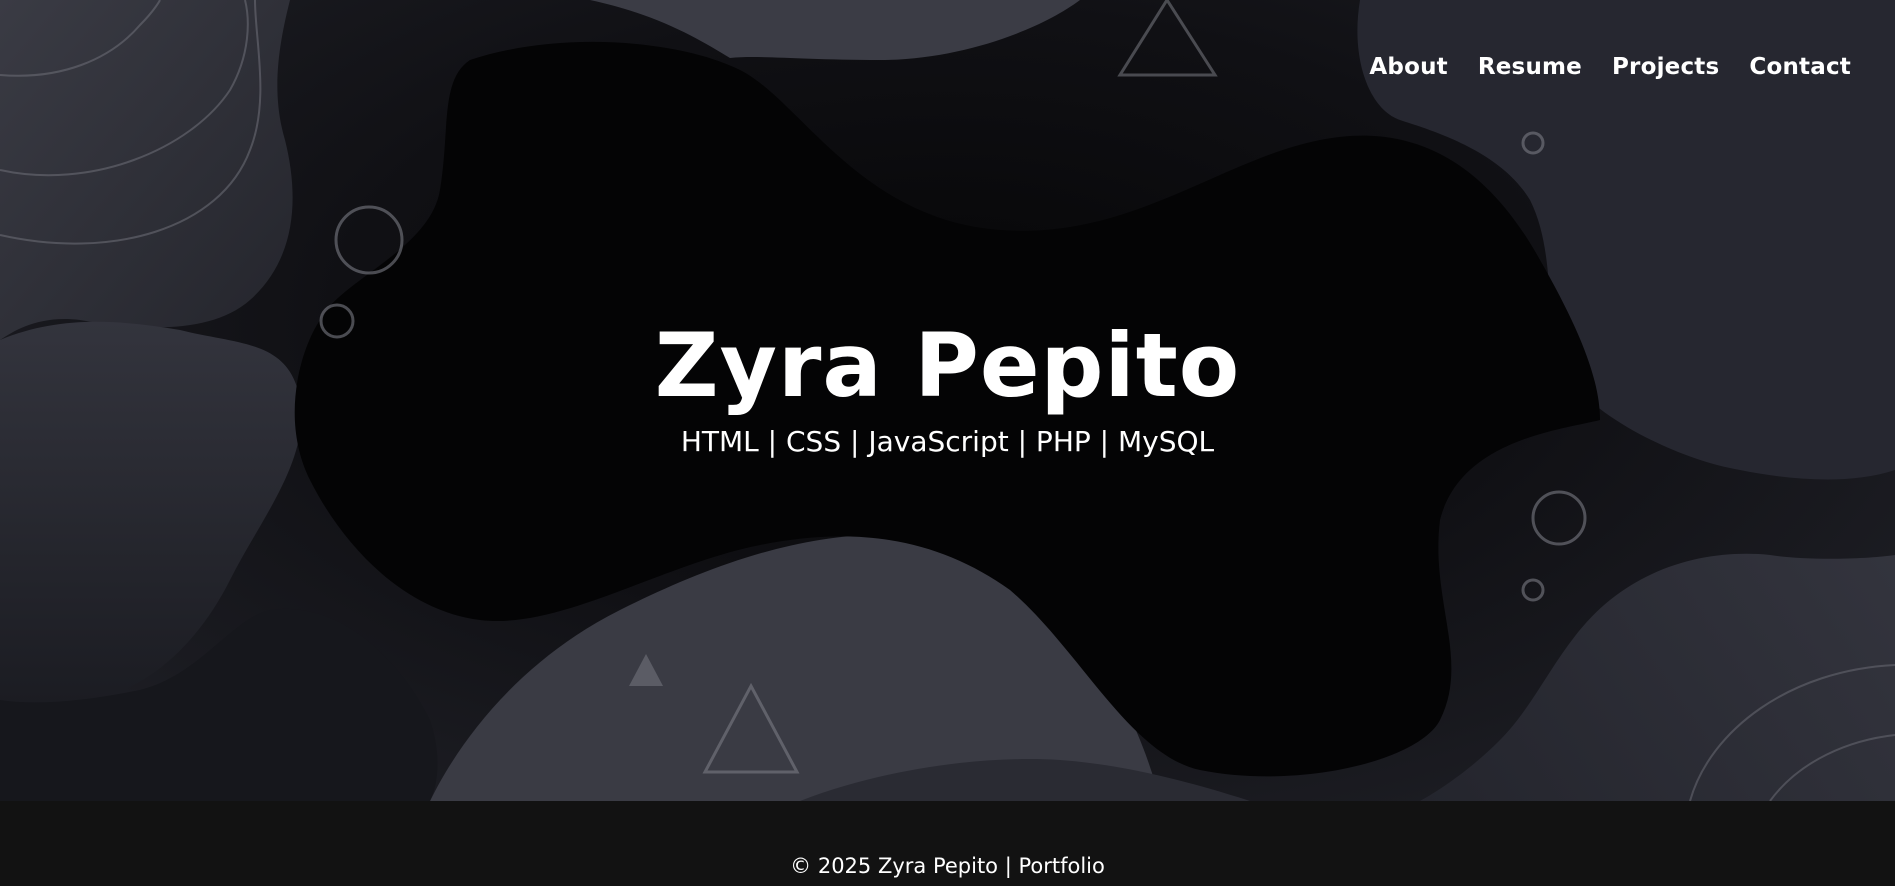 The width and height of the screenshot is (1895, 886). Describe the element at coordinates (1559, 518) in the screenshot. I see `circle-outline-right-large` at that location.